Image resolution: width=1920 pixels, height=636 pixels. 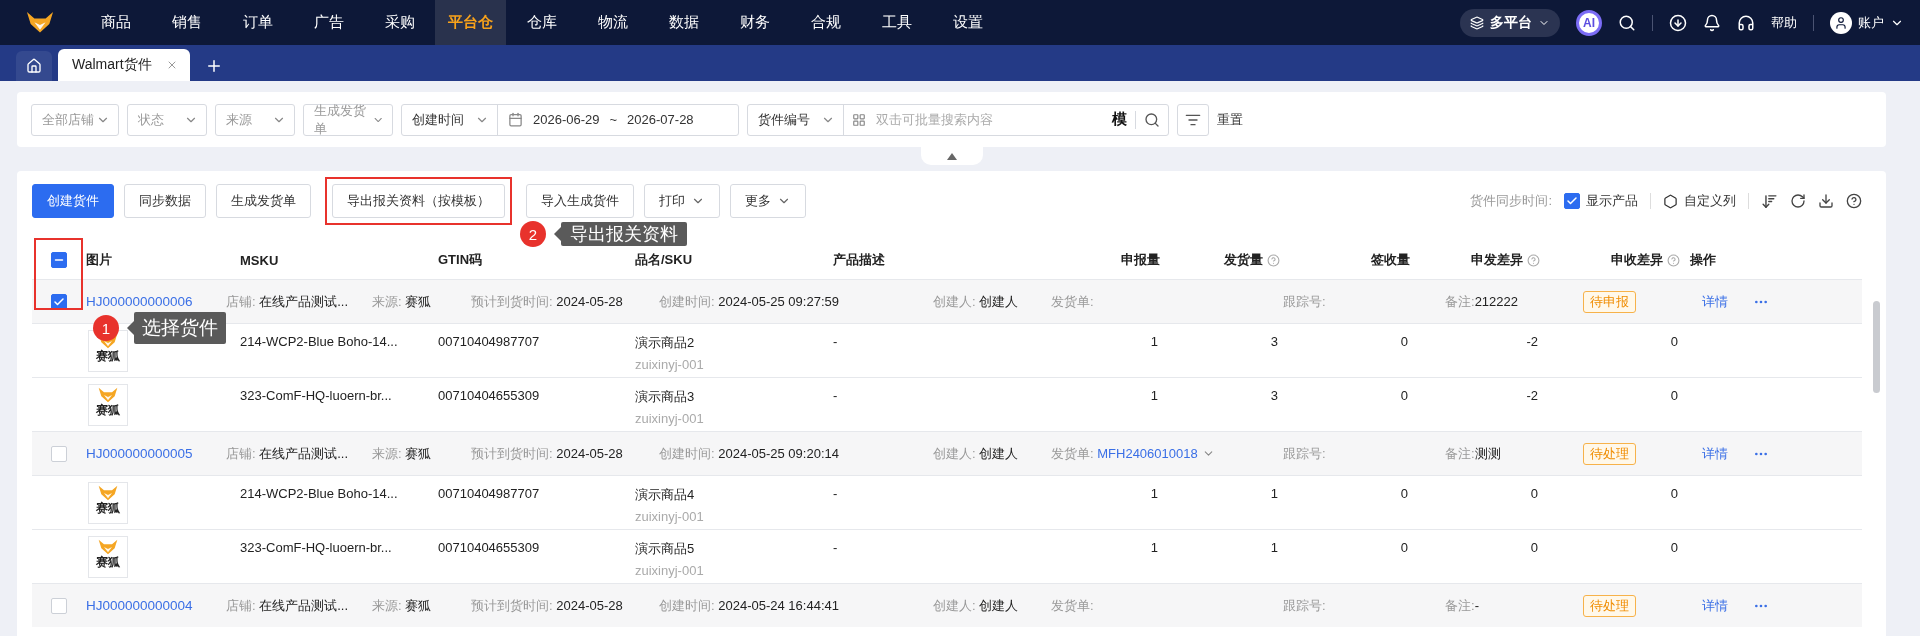 I want to click on row-checkbox, so click(x=59, y=301).